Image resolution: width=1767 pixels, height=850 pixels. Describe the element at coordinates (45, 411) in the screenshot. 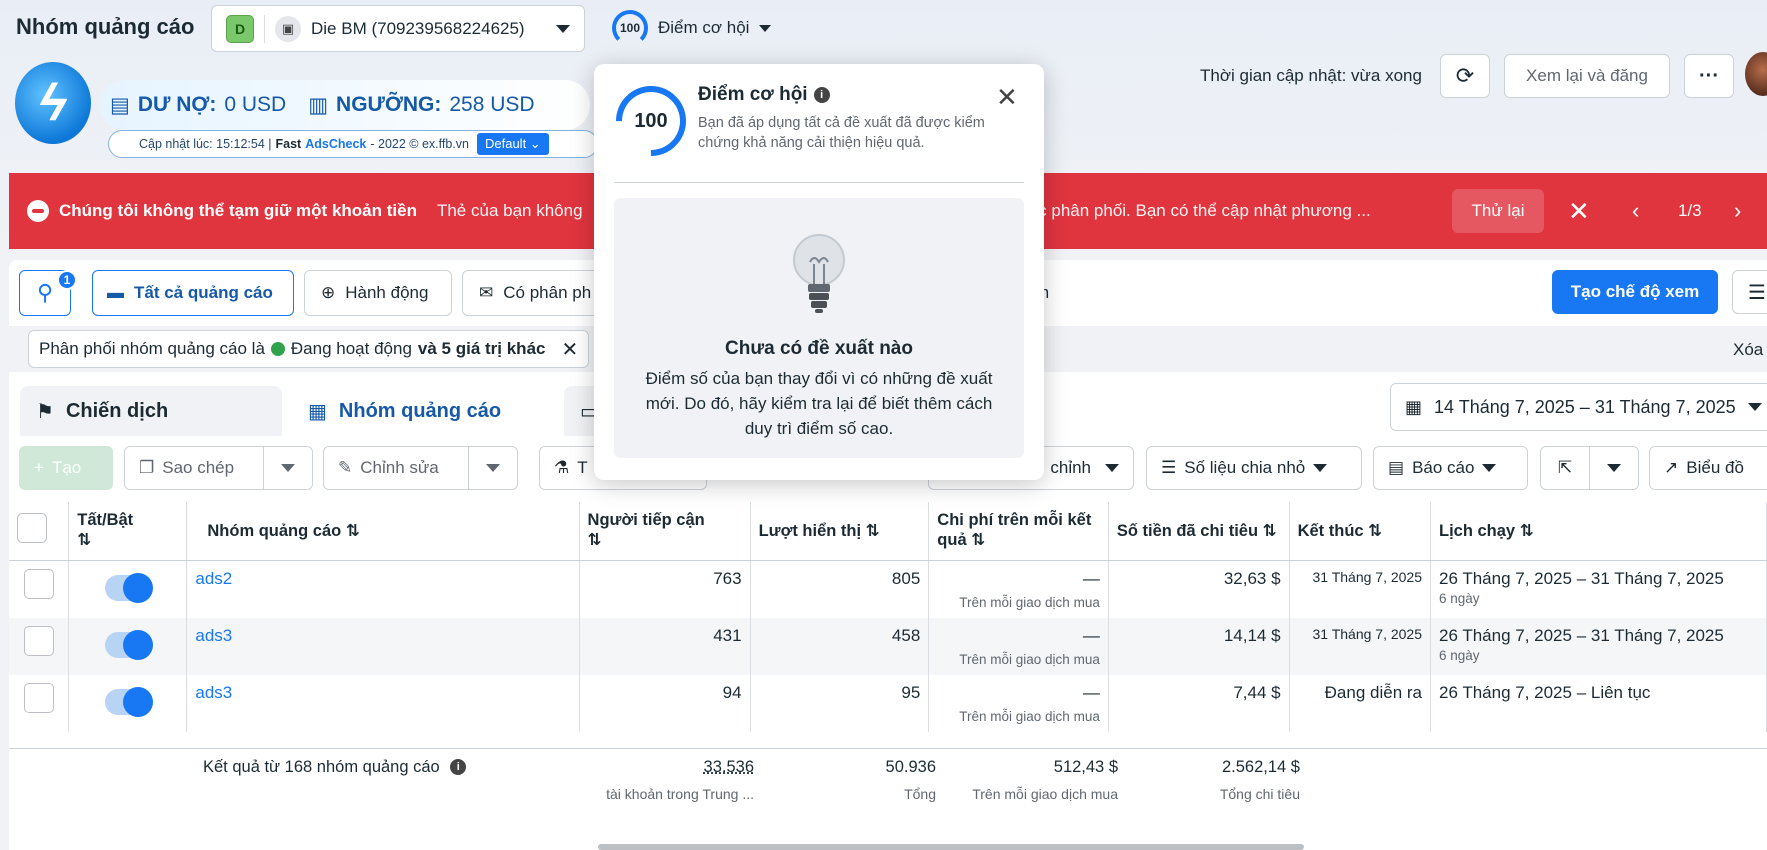

I see `flag-icon: ⚑` at that location.